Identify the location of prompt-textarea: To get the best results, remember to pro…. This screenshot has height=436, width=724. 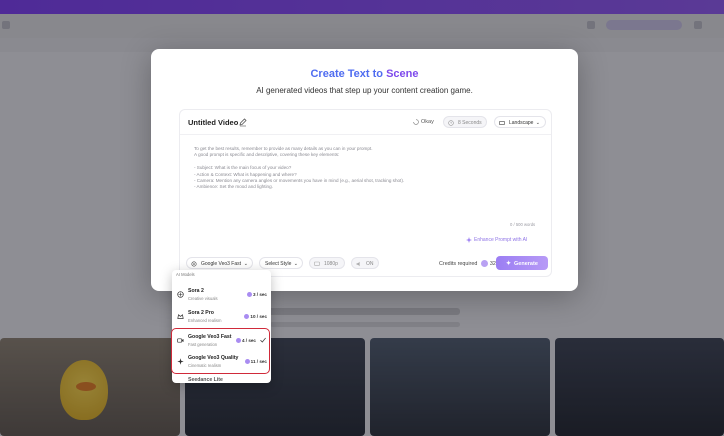
(364, 168).